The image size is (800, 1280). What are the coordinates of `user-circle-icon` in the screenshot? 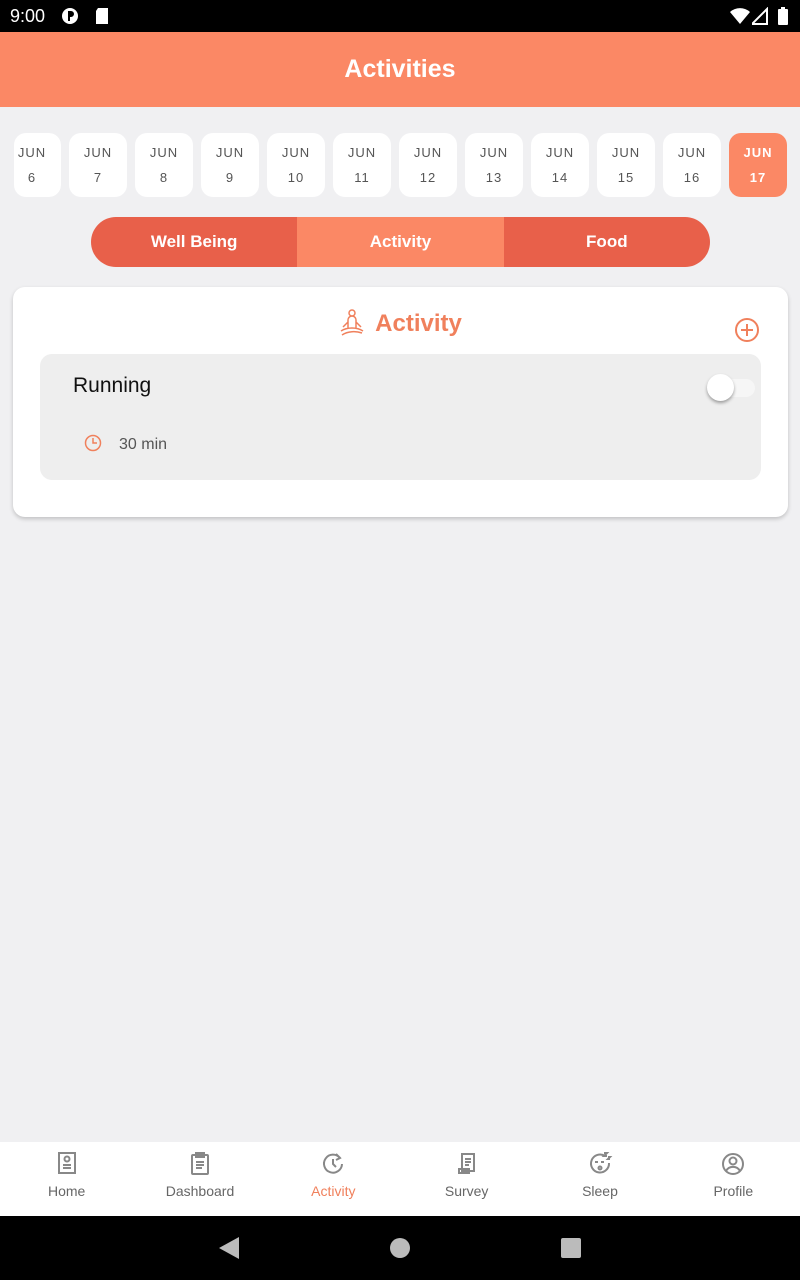 It's located at (733, 1164).